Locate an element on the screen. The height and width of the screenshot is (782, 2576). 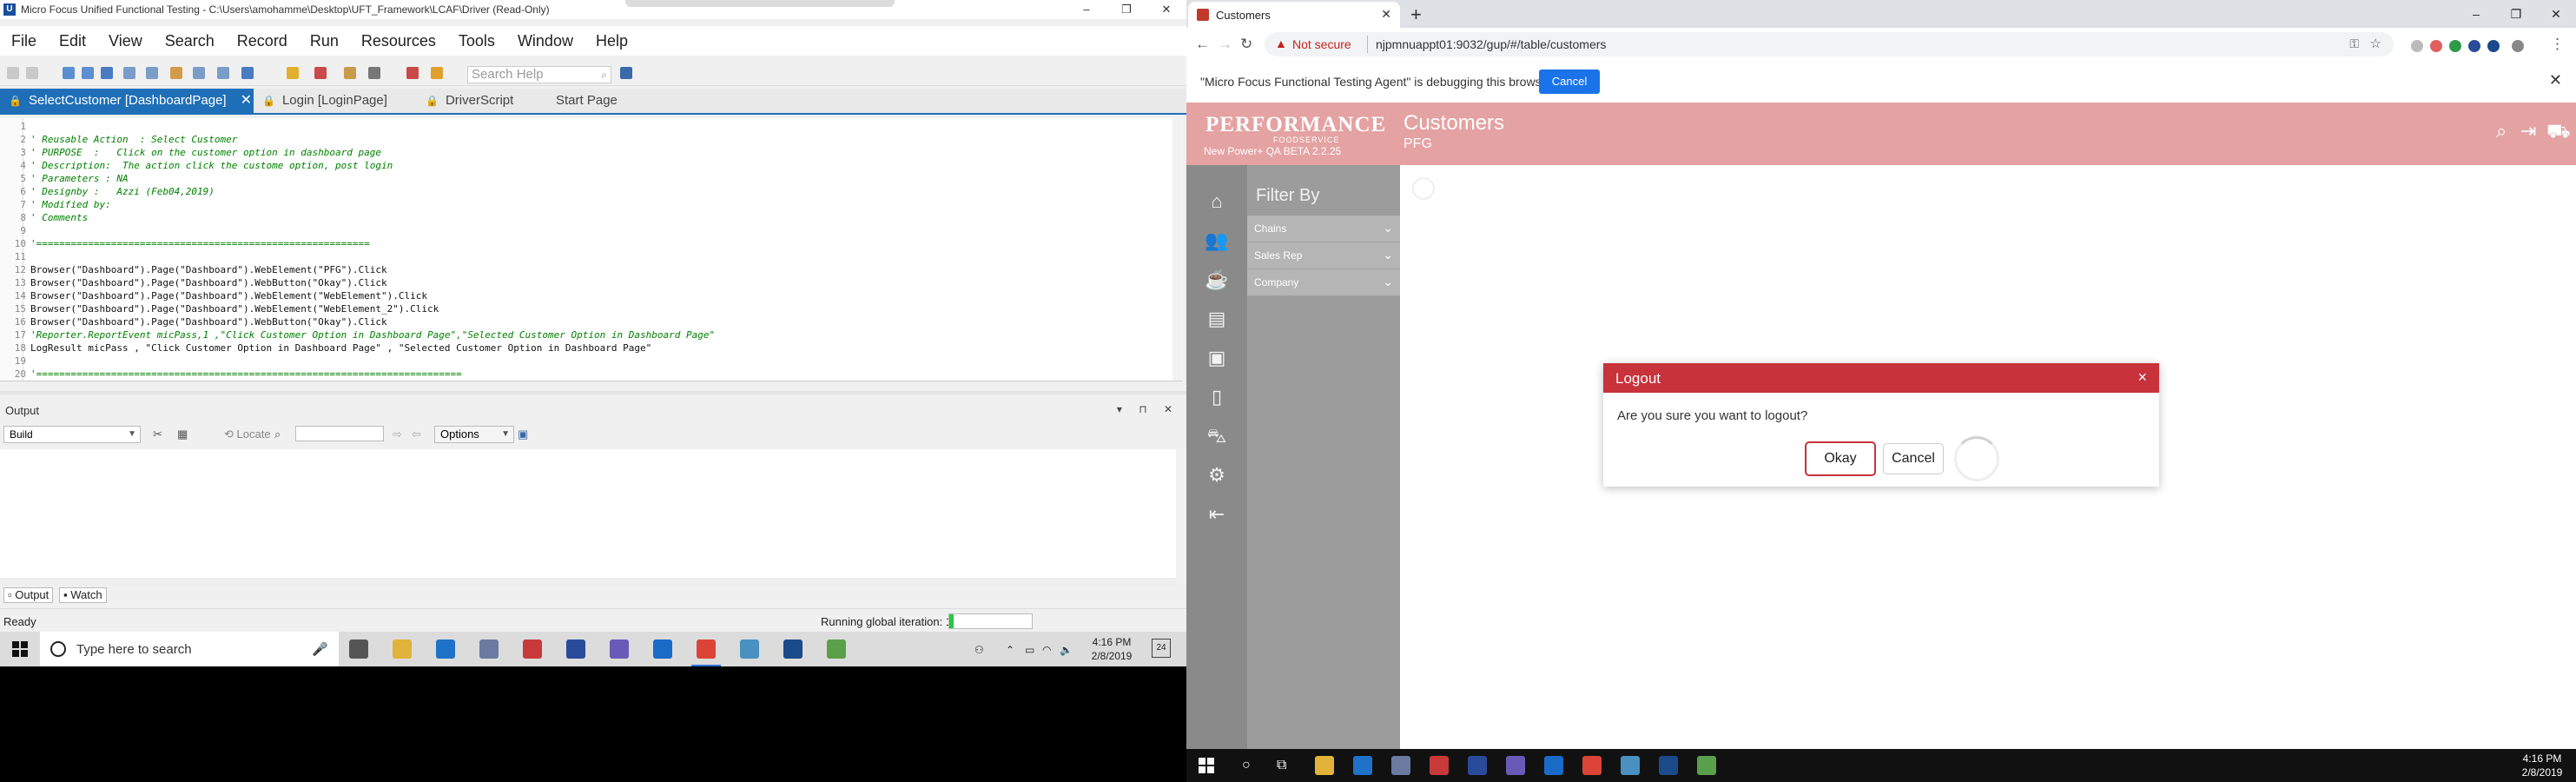
tab-driver-script: 🔒 DriverScript is located at coordinates (469, 101).